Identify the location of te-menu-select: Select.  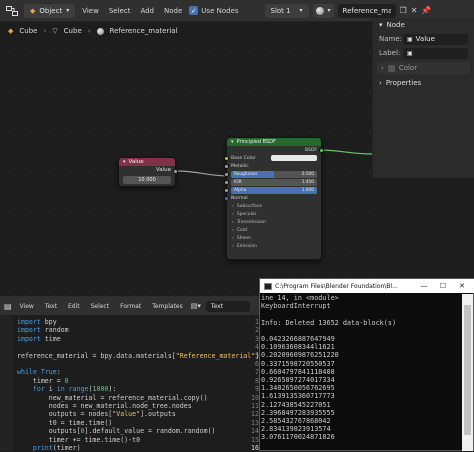
(100, 306).